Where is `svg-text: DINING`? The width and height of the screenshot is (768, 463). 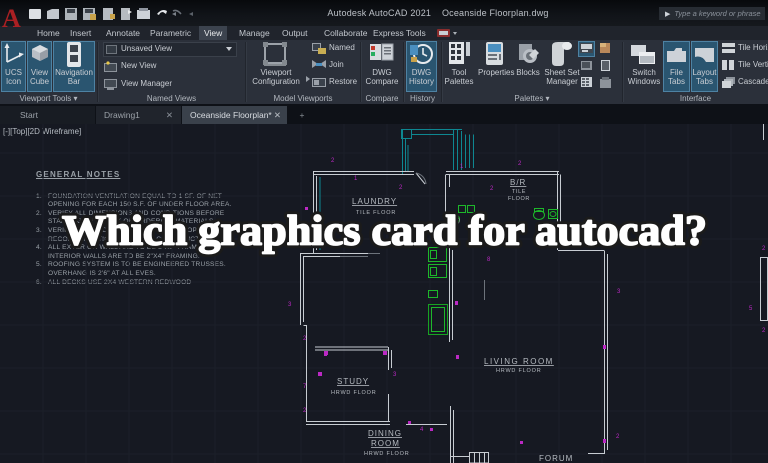 svg-text: DINING is located at coordinates (385, 433).